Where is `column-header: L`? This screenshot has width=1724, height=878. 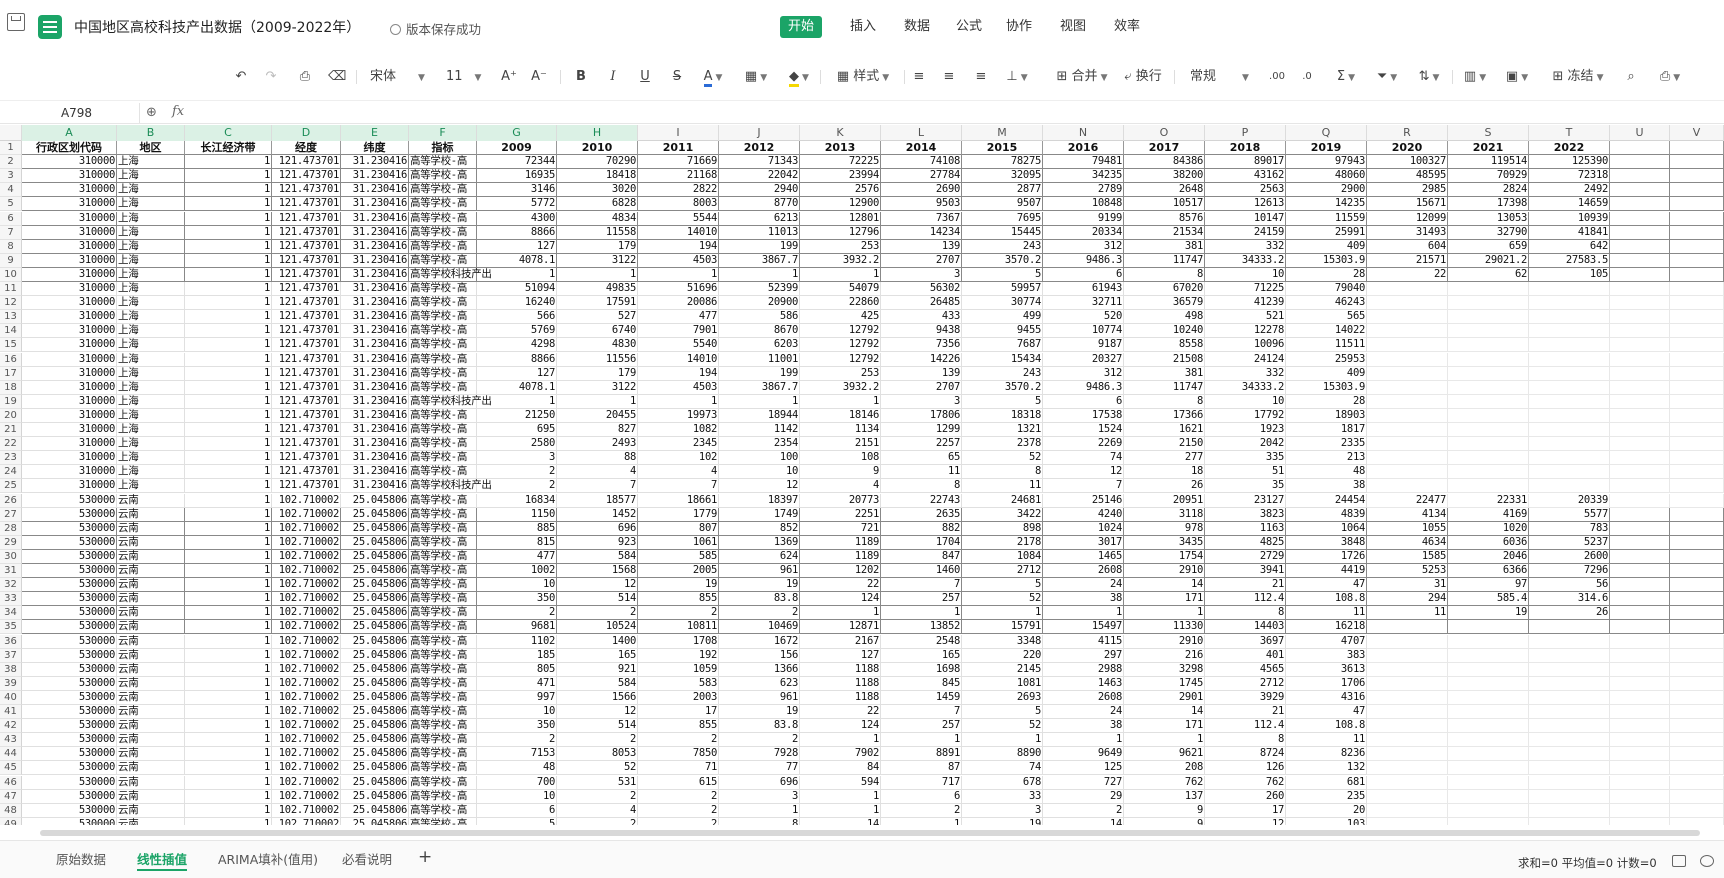 column-header: L is located at coordinates (921, 133).